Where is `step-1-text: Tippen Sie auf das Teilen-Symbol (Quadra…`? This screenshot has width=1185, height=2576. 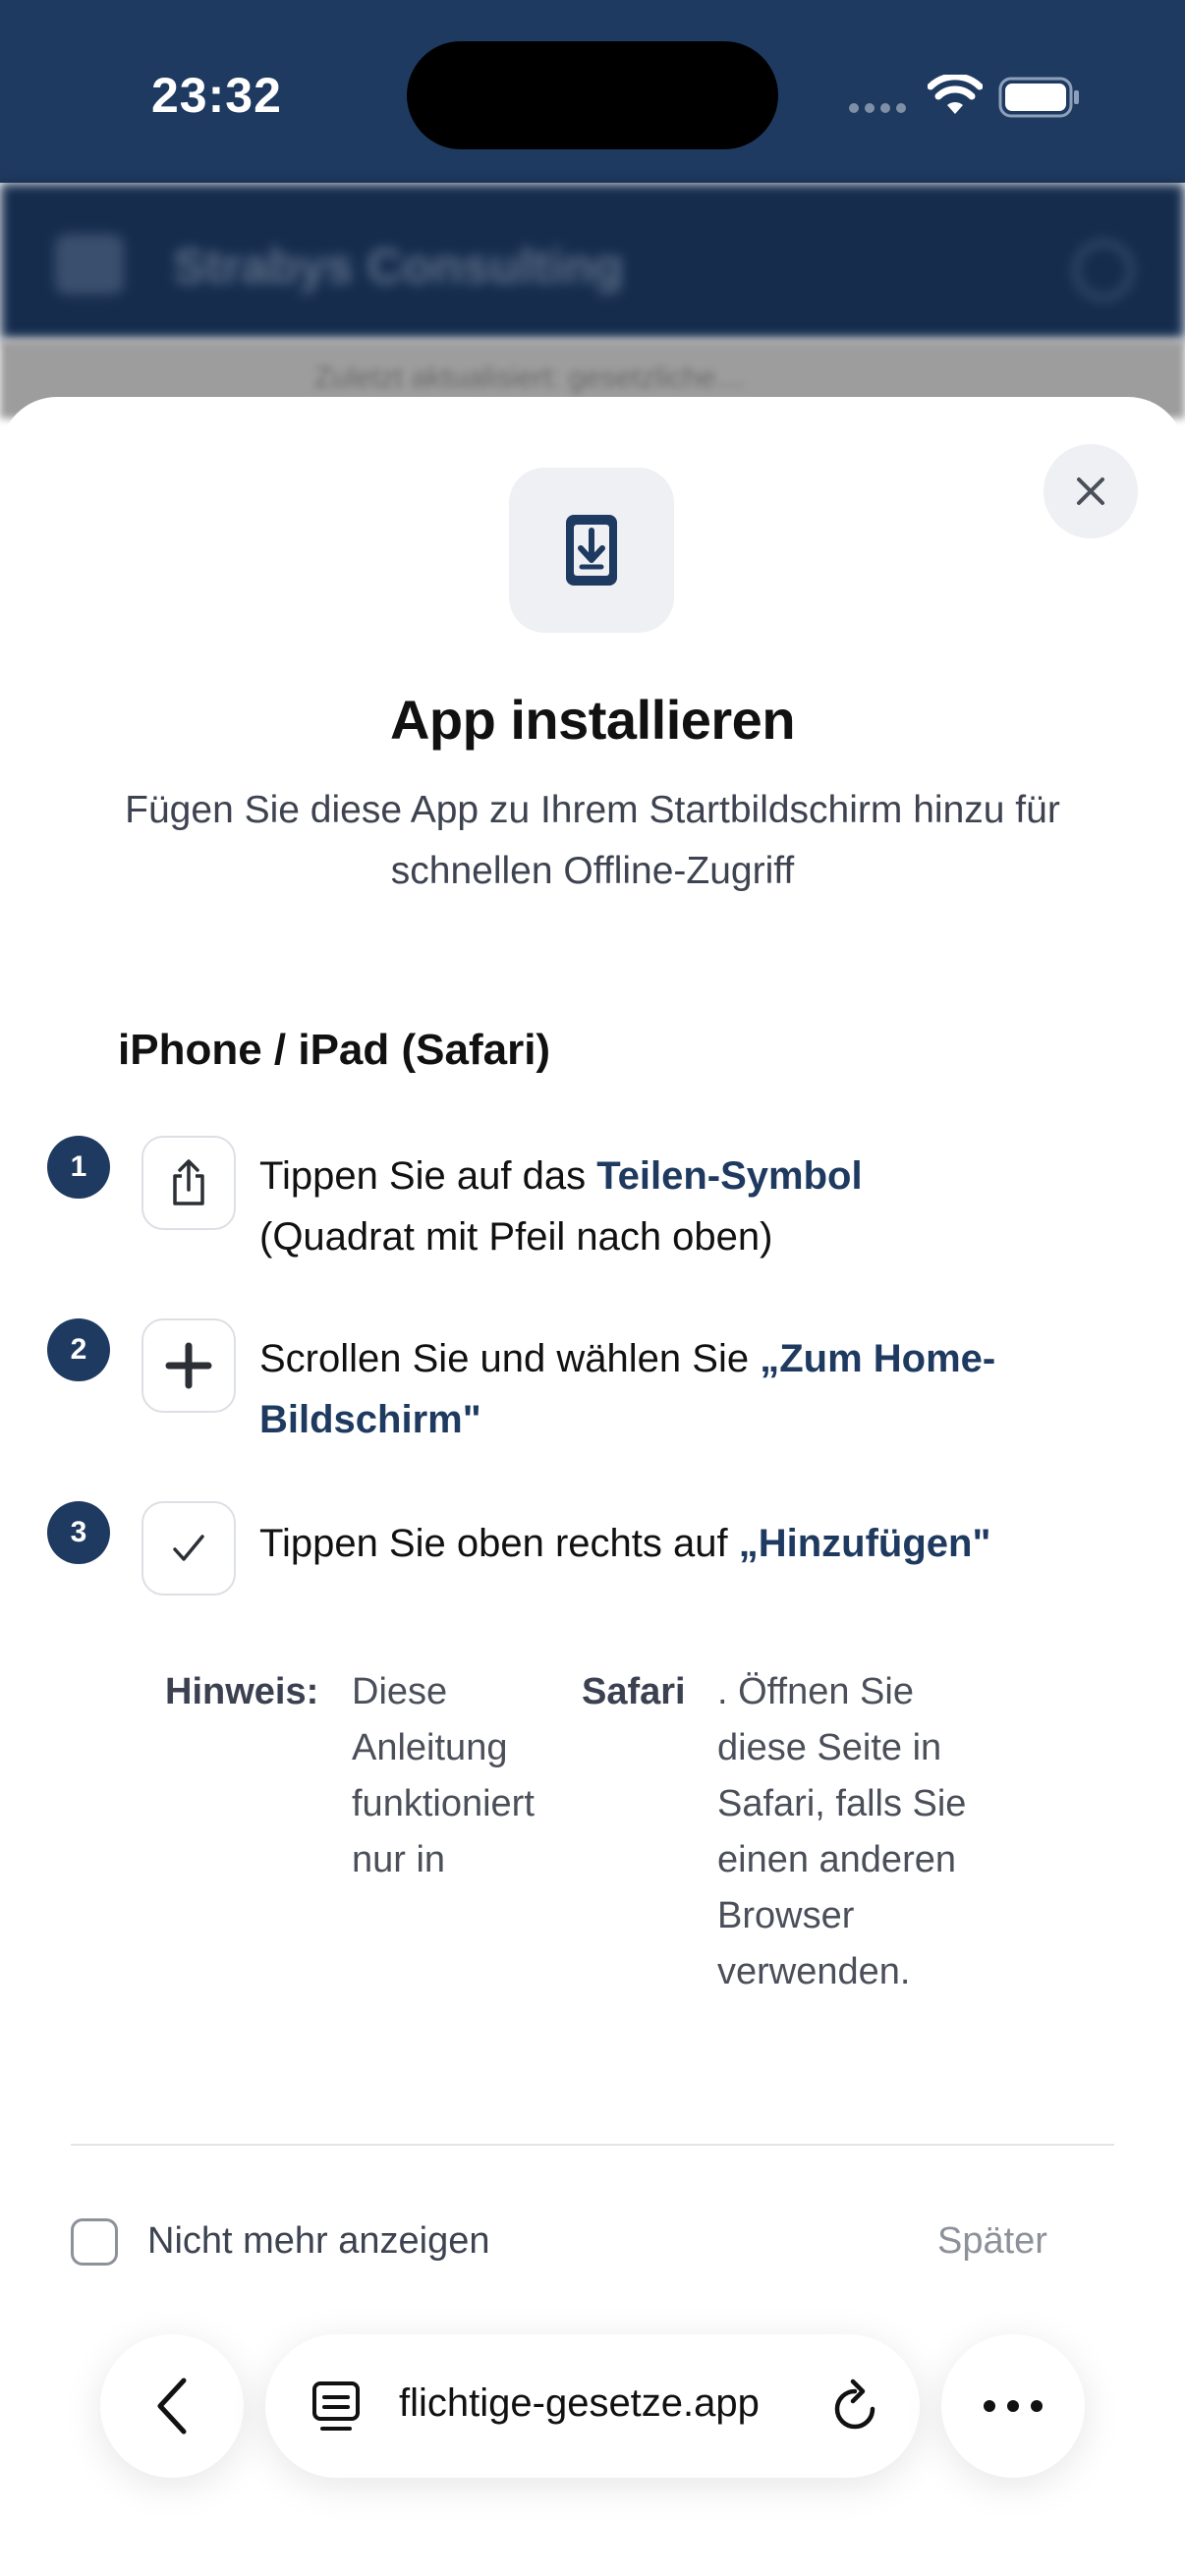
step-1-text: Tippen Sie auf das Teilen-Symbol (Quadra… is located at coordinates (662, 1206).